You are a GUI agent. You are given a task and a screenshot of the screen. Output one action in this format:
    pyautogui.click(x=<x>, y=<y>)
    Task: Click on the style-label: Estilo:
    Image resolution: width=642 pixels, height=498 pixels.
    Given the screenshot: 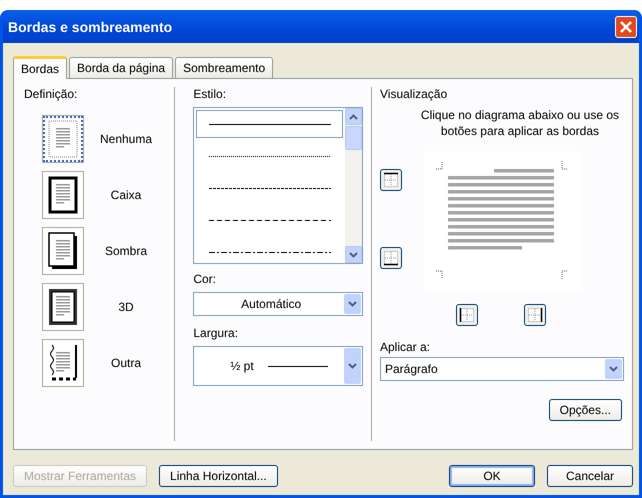 What is the action you would take?
    pyautogui.click(x=210, y=94)
    